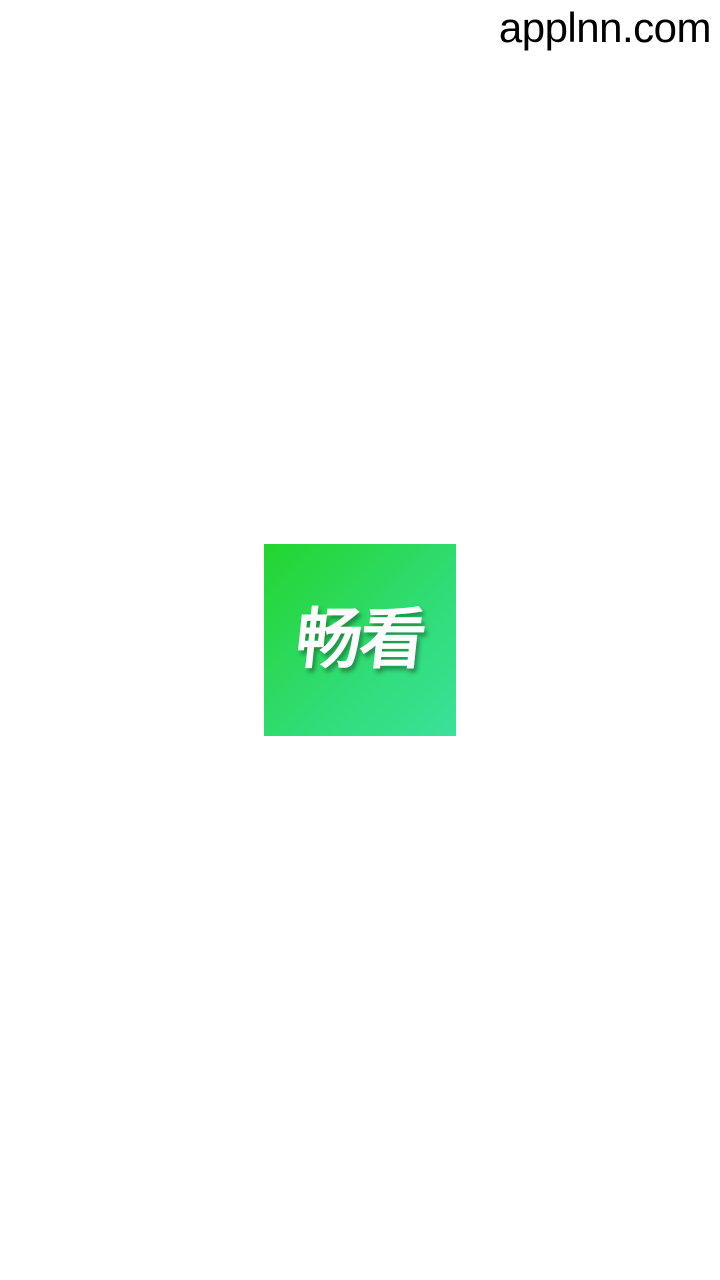 This screenshot has width=720, height=1280. I want to click on watermark-text: applnn.com, so click(605, 27).